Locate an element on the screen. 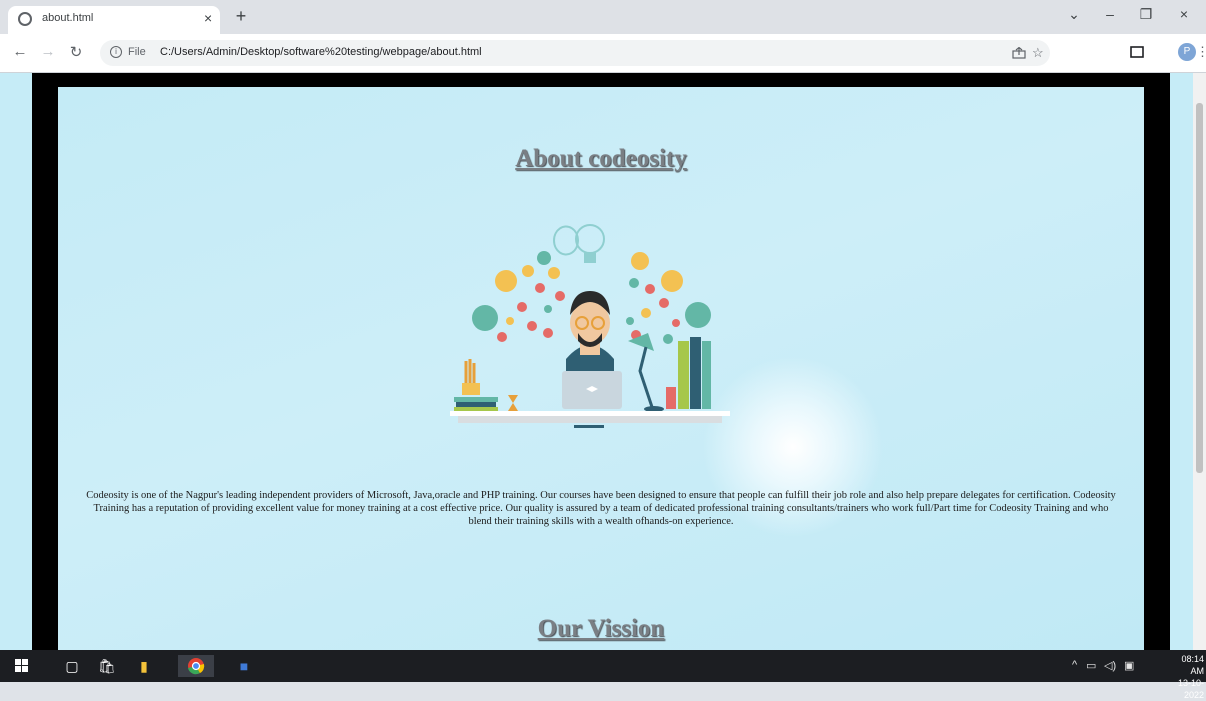 This screenshot has width=1206, height=701. about-heading: About codeosity is located at coordinates (601, 158).